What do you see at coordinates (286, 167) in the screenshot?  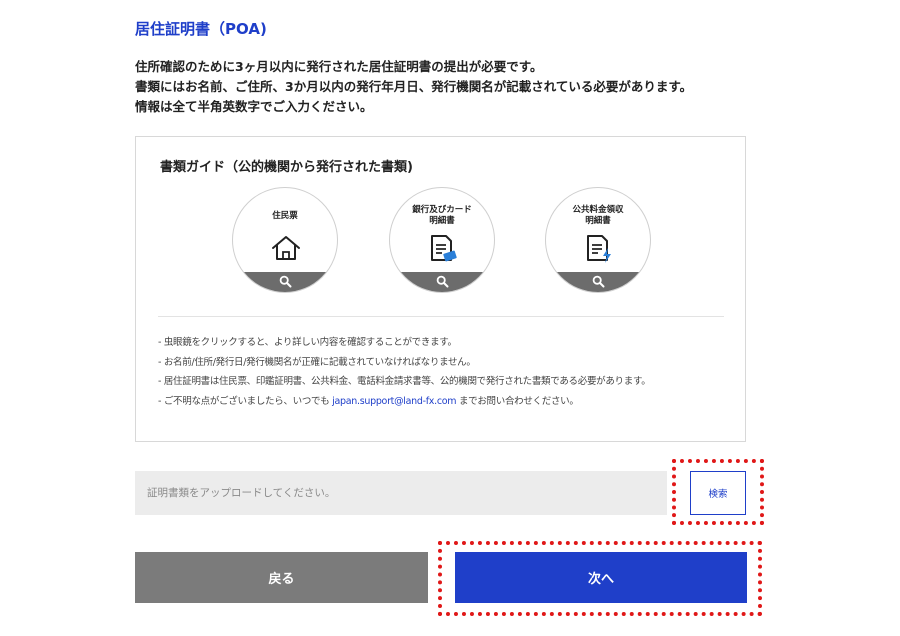 I see `guide-title: 書類ガイド（公的機関から発行された書類)` at bounding box center [286, 167].